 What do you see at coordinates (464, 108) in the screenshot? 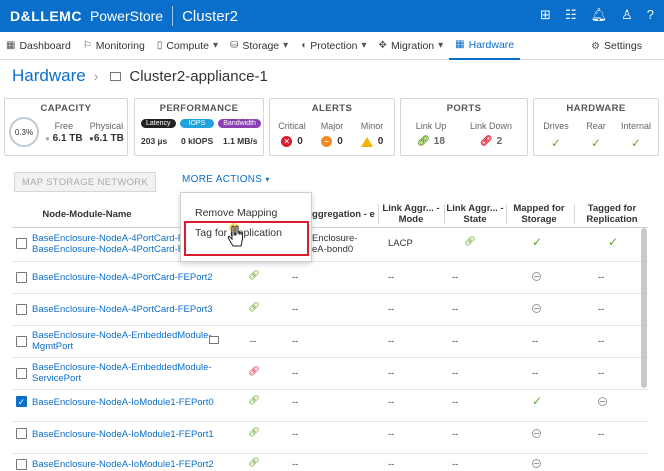
I see `ports-title: PORTS` at bounding box center [464, 108].